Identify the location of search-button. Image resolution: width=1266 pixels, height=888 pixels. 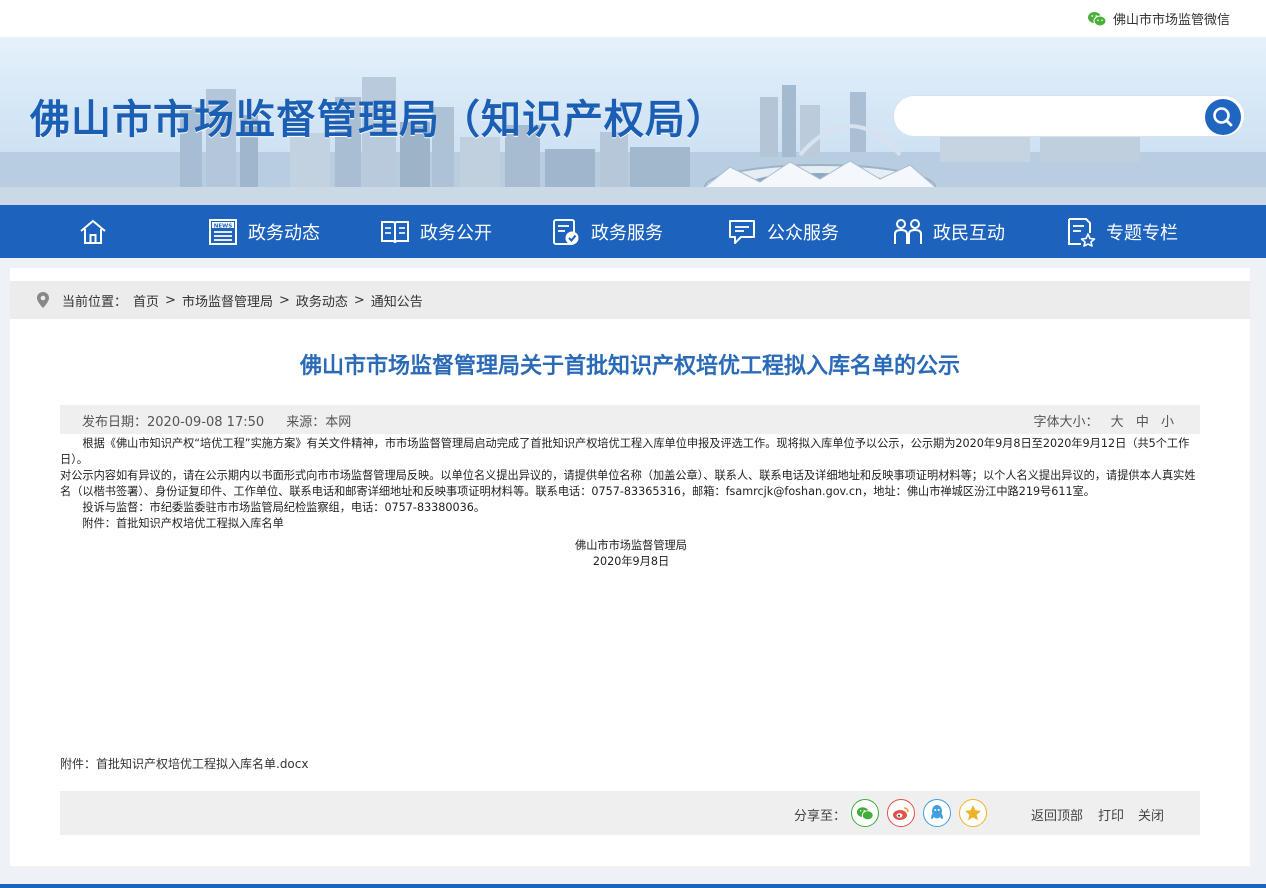
(1223, 117).